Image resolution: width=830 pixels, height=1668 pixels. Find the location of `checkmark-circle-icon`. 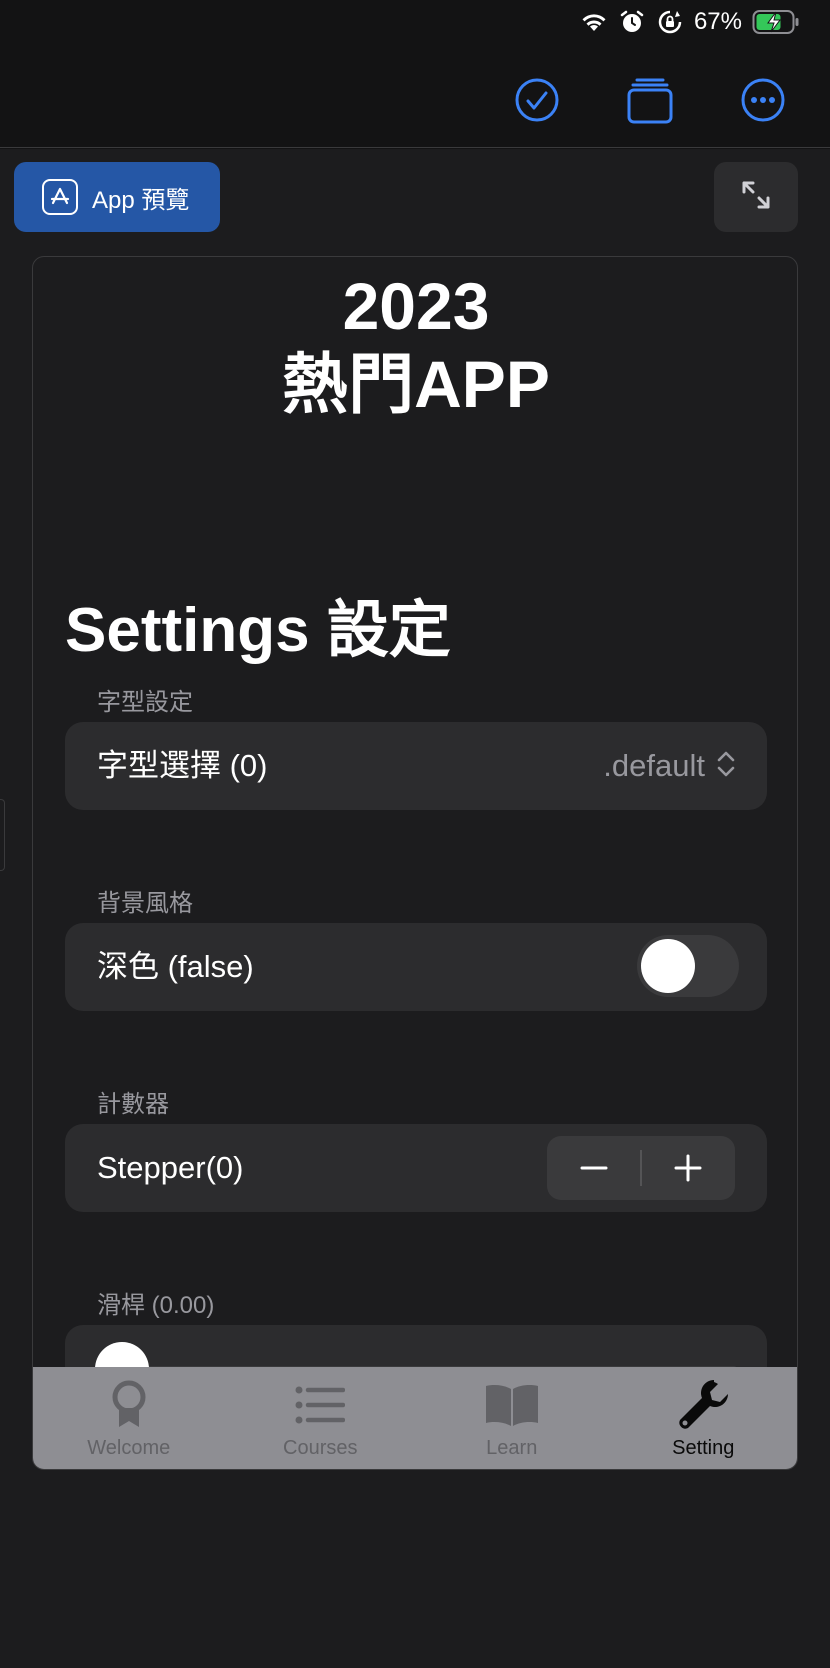

checkmark-circle-icon is located at coordinates (537, 100).